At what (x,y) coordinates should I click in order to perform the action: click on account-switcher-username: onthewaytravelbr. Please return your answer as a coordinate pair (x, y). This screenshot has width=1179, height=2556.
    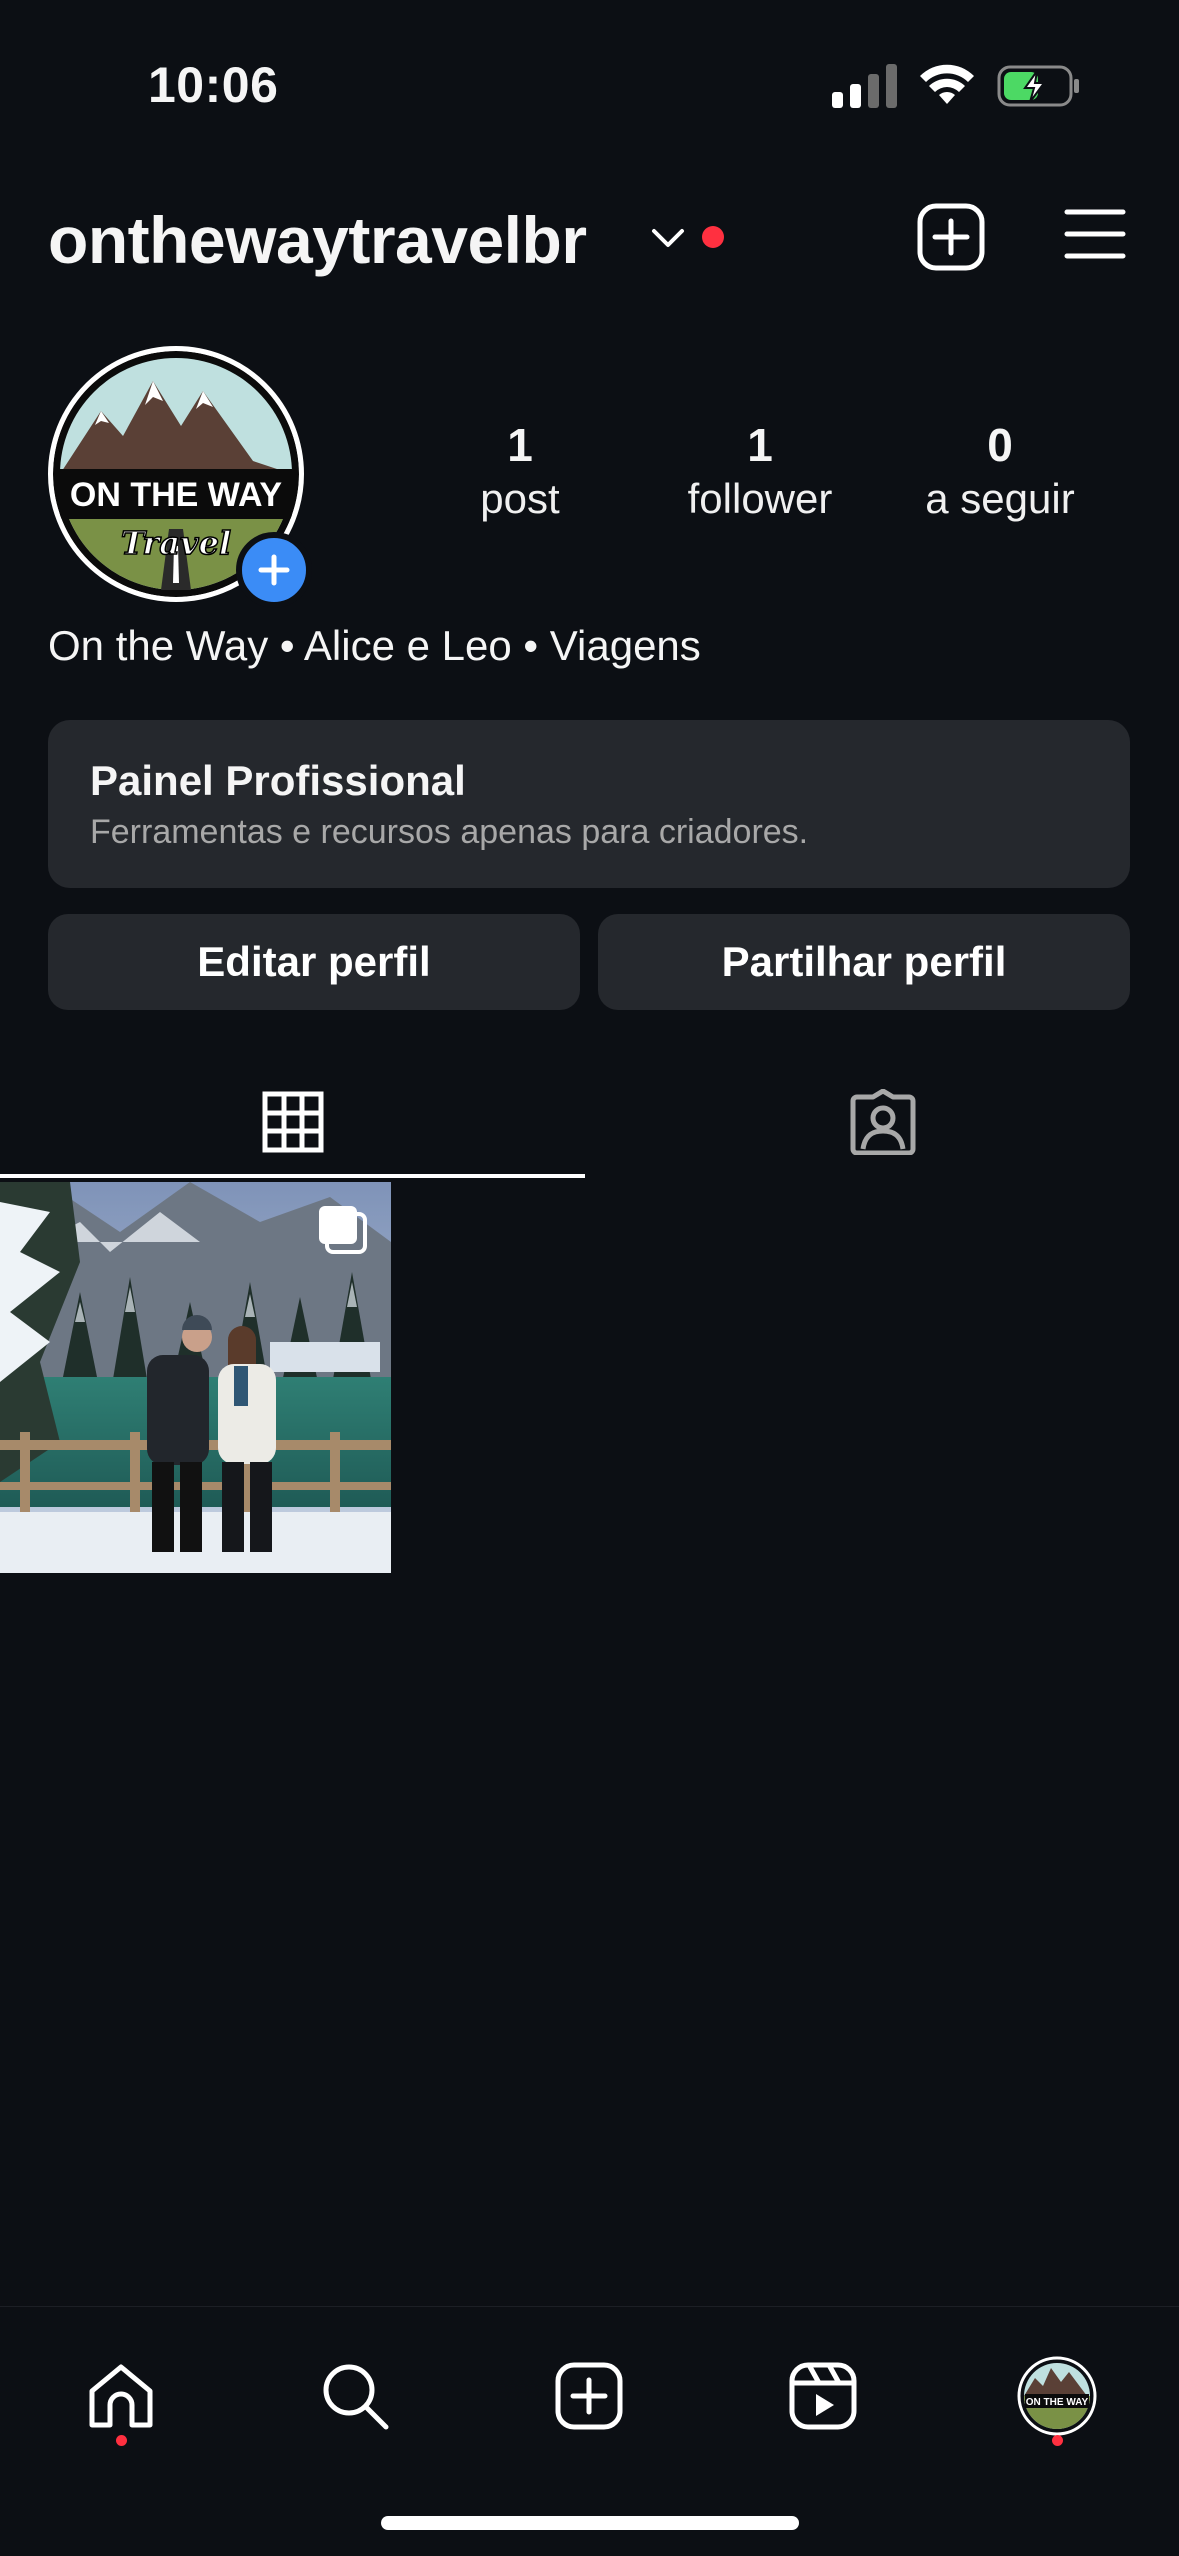
    Looking at the image, I should click on (317, 240).